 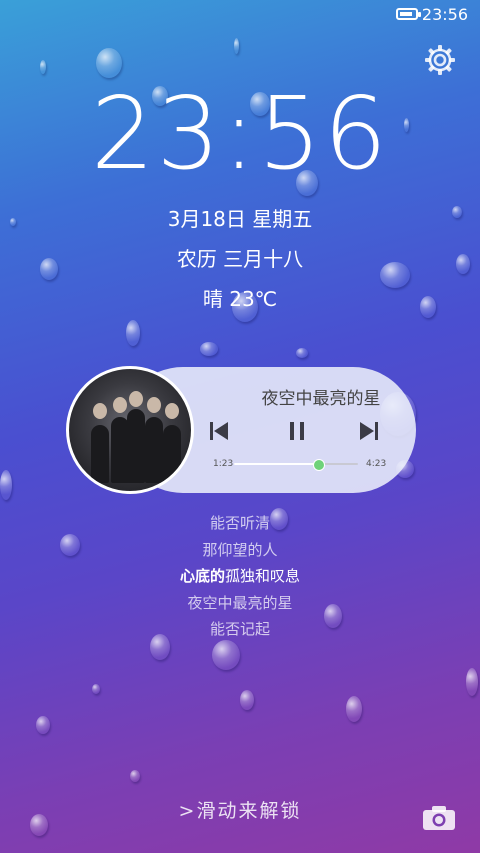 I want to click on date-text: 3月18日 星期五, so click(x=240, y=219).